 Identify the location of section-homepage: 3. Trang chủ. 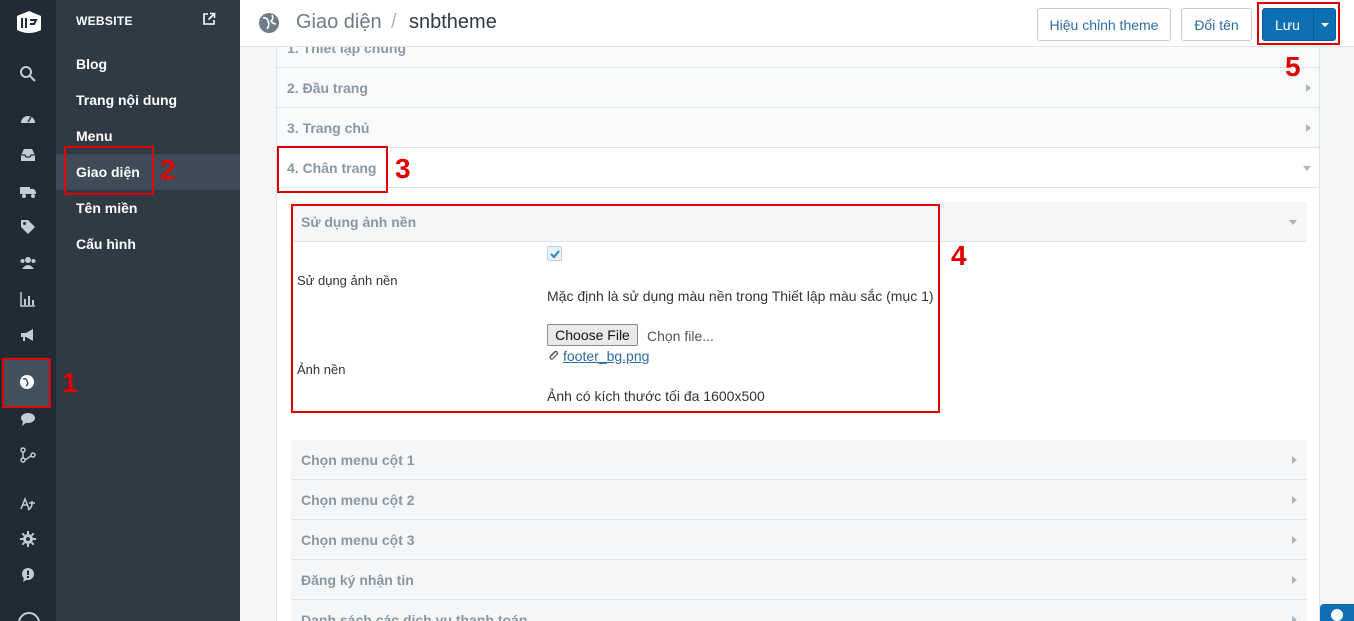
(798, 128).